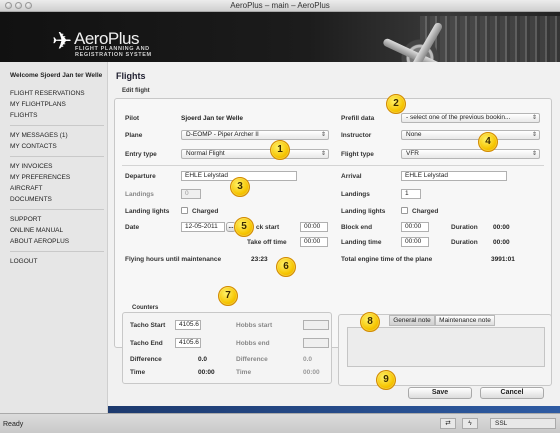 The height and width of the screenshot is (433, 560). I want to click on landing-time-label: Landing time, so click(361, 242).